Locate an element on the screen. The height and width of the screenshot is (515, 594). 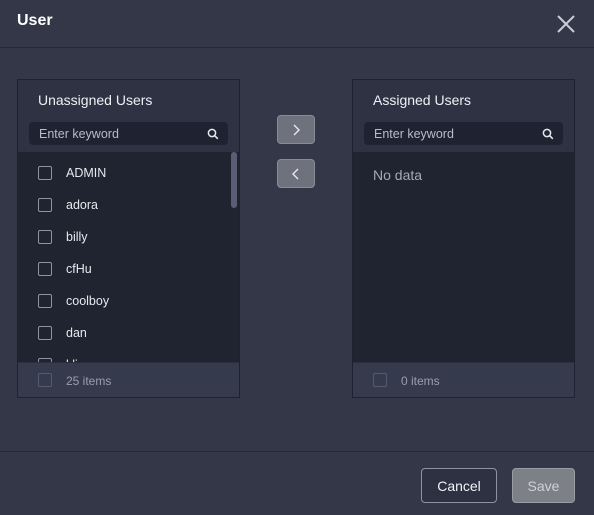
list-item: kli is located at coordinates (124, 356).